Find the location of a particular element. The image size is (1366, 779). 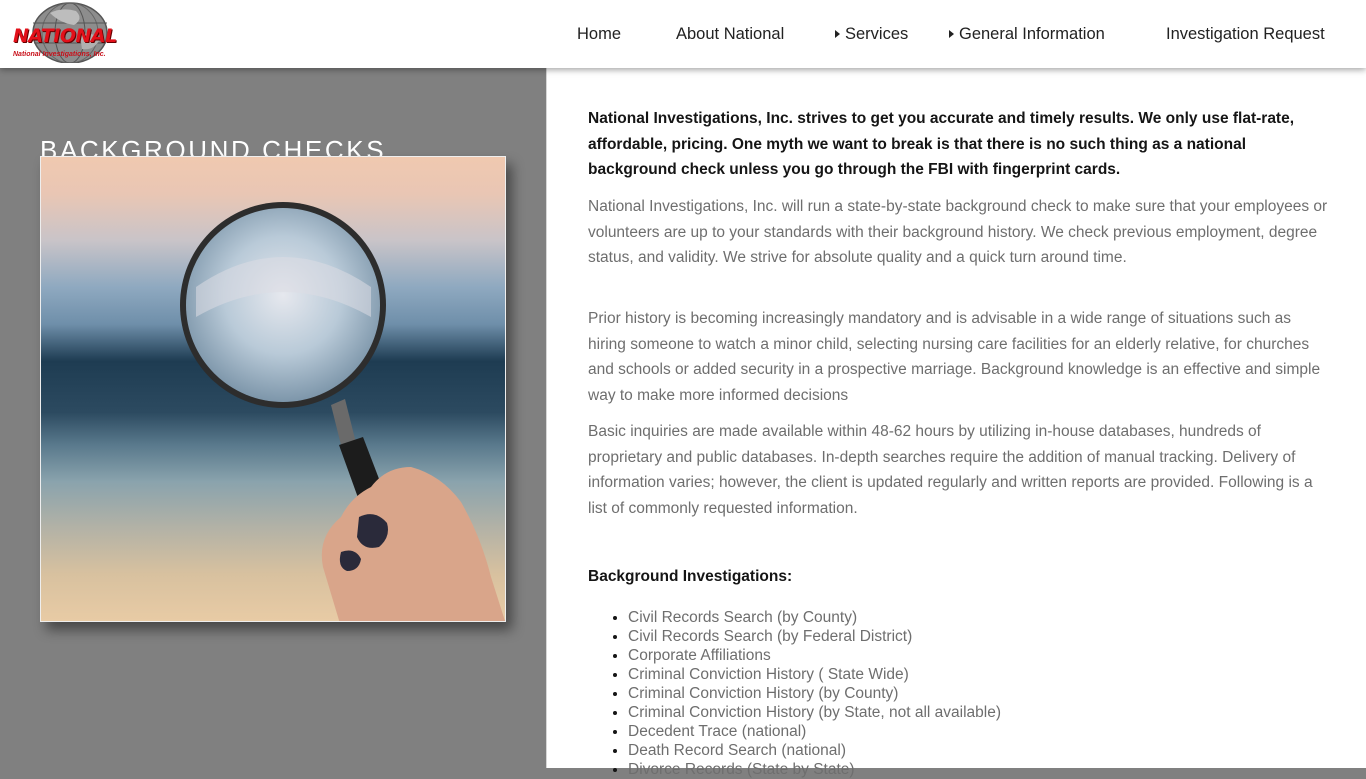

nav-services: Services is located at coordinates (871, 34).